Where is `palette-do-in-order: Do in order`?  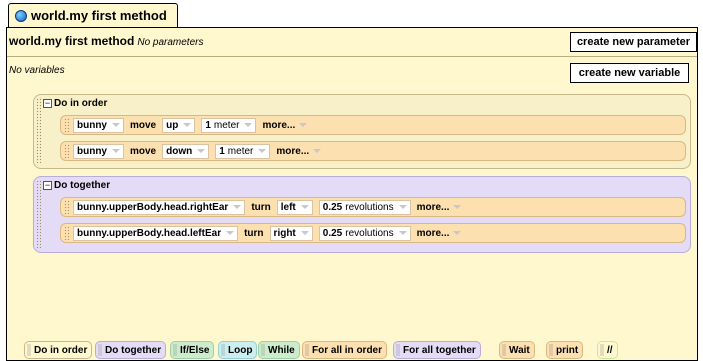
palette-do-in-order: Do in order is located at coordinates (58, 350).